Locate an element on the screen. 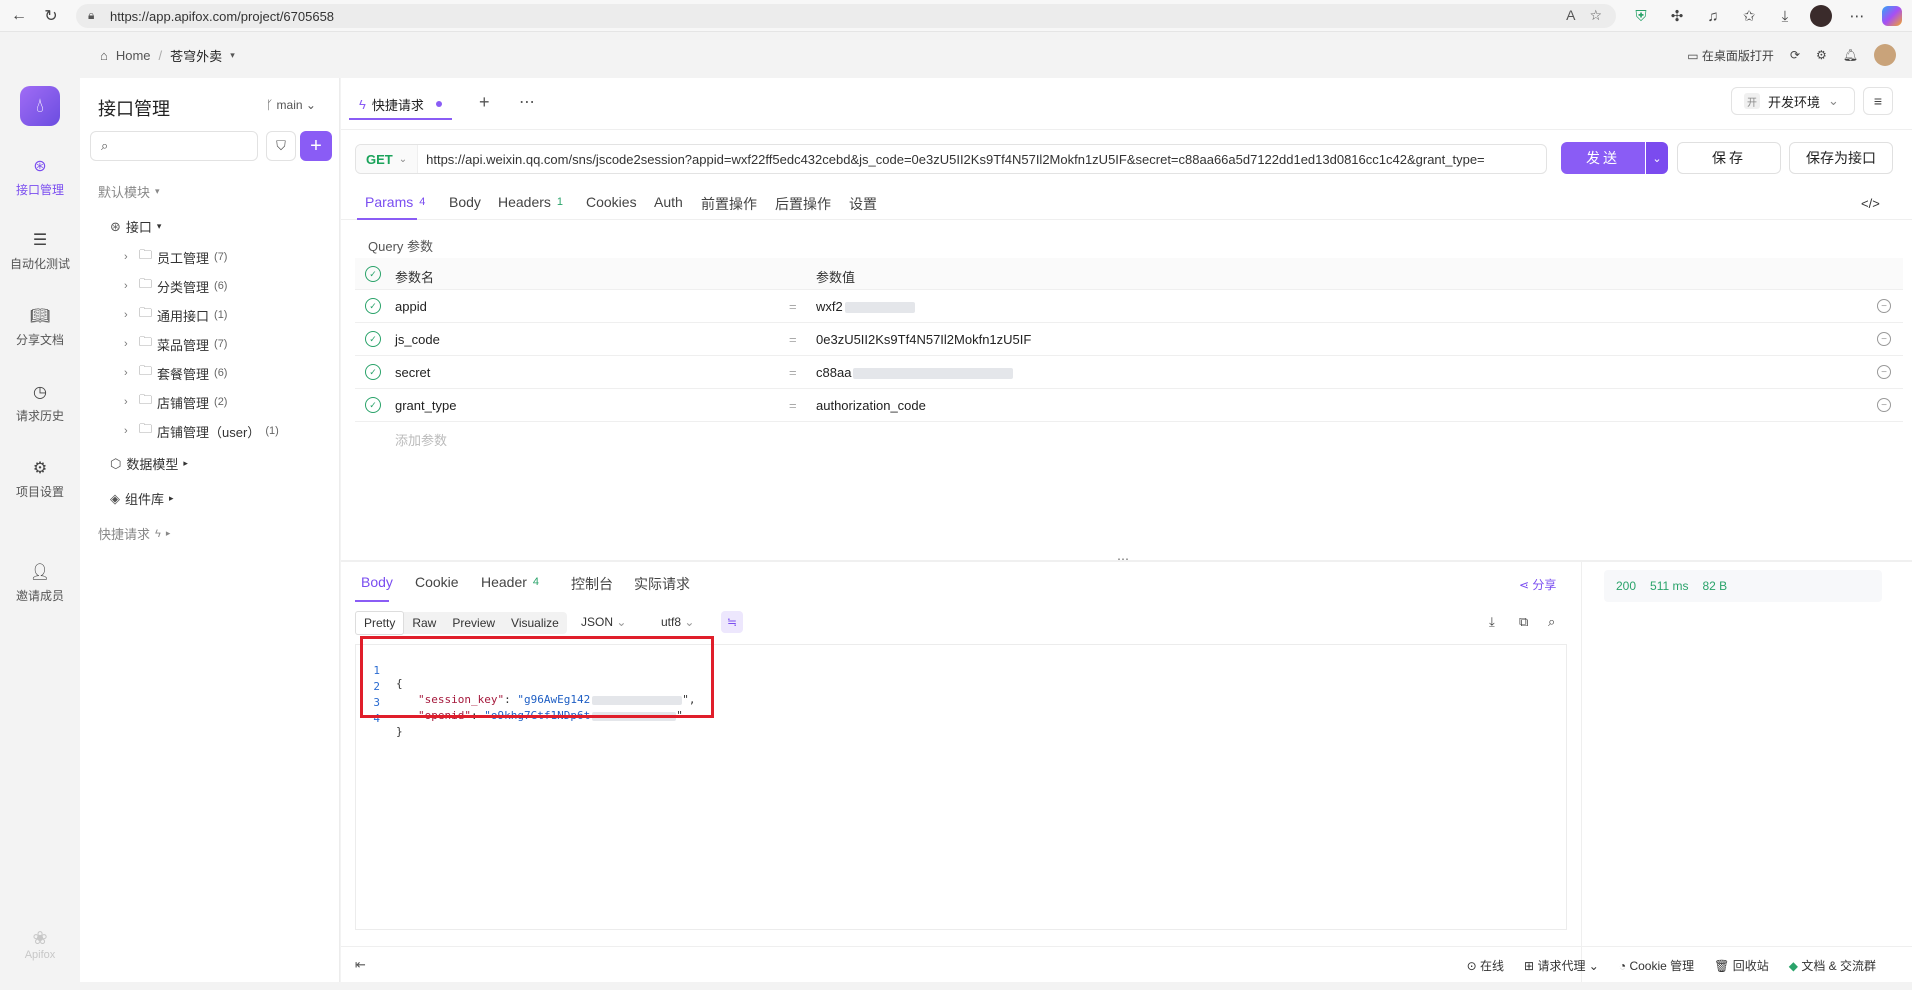 This screenshot has width=1912, height=990. rail-item-invite: 👤︎ 邀请成员 is located at coordinates (40, 583).